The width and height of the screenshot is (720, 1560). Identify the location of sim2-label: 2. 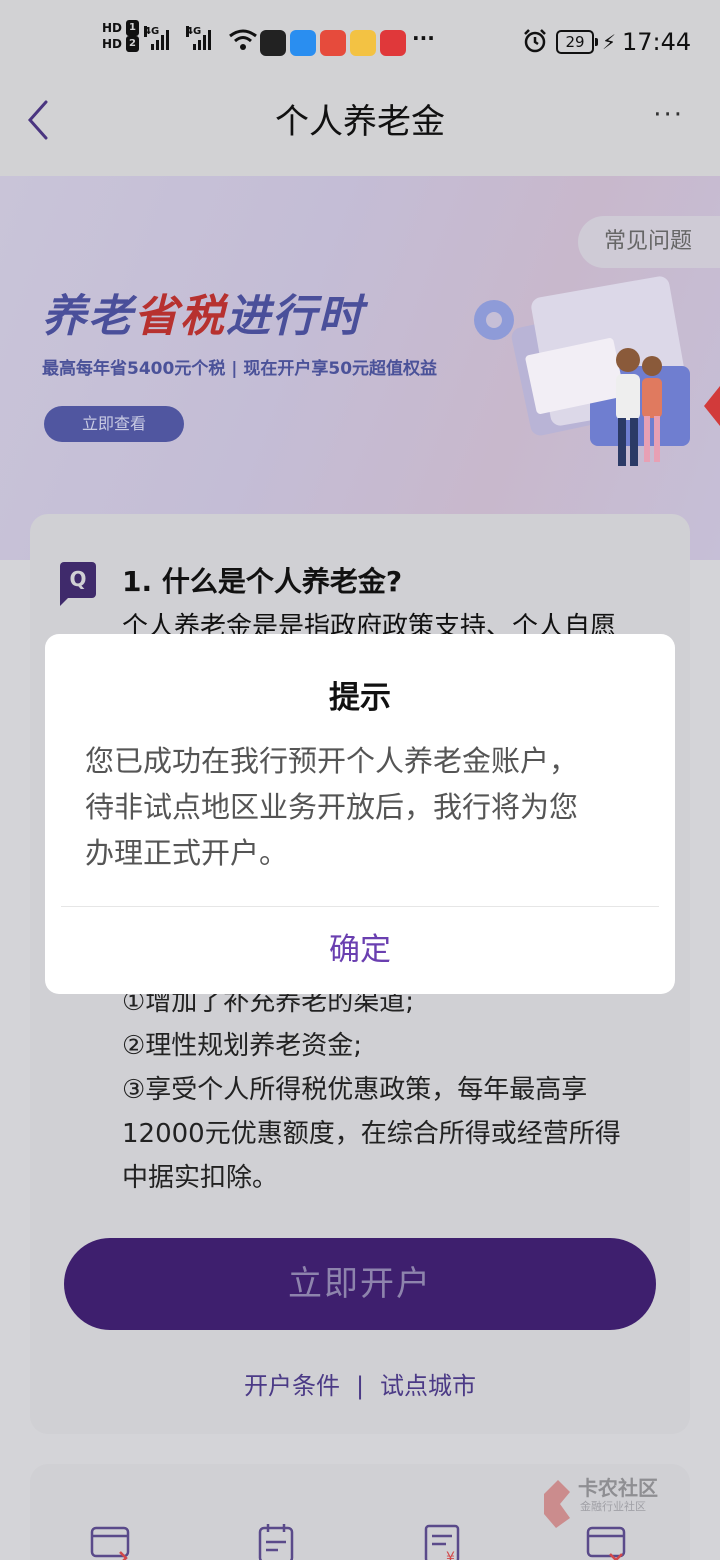
(132, 44).